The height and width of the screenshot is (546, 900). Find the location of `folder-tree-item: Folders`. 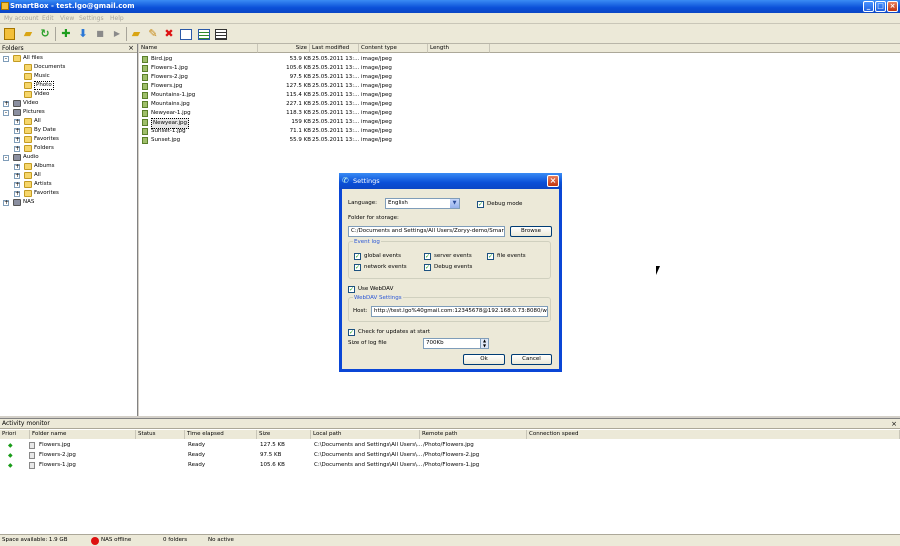

folder-tree-item: Folders is located at coordinates (44, 148).